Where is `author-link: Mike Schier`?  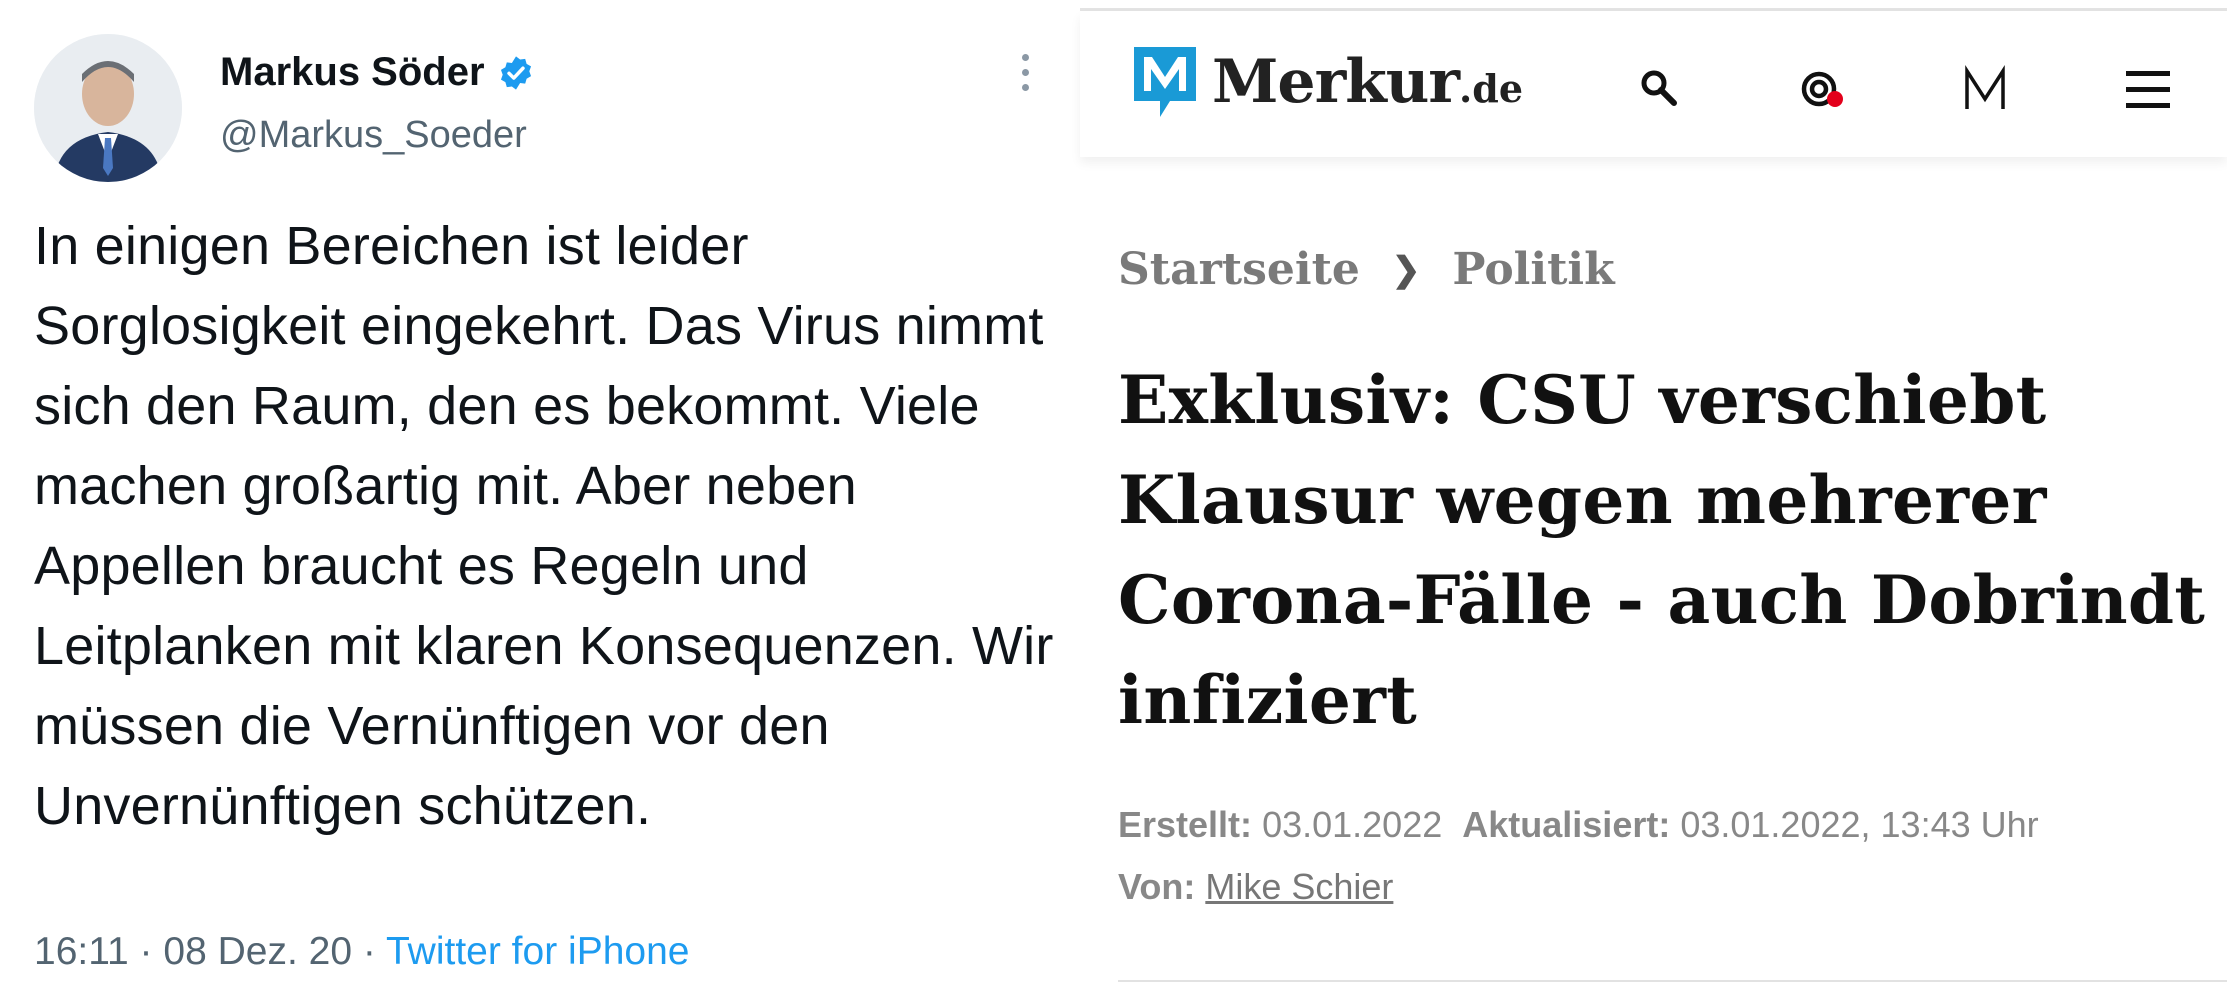 author-link: Mike Schier is located at coordinates (1299, 886).